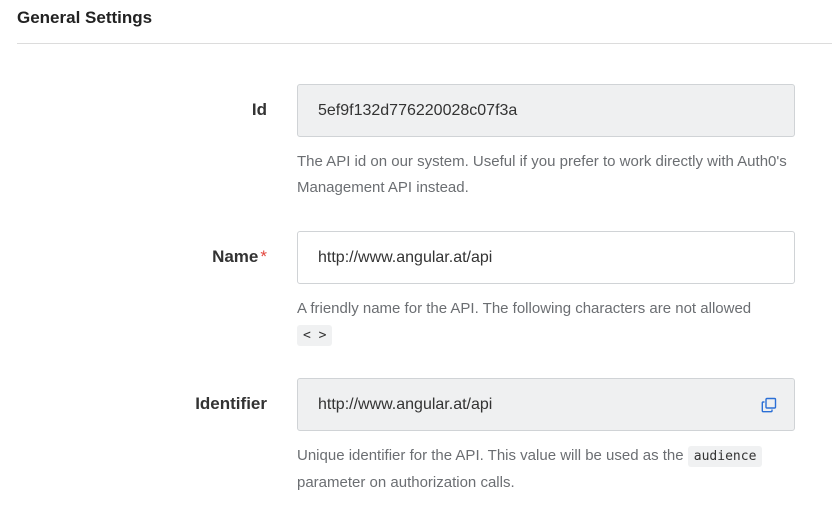 Image resolution: width=832 pixels, height=508 pixels. I want to click on id-field: 5ef9f132d776220028c07f3a, so click(546, 110).